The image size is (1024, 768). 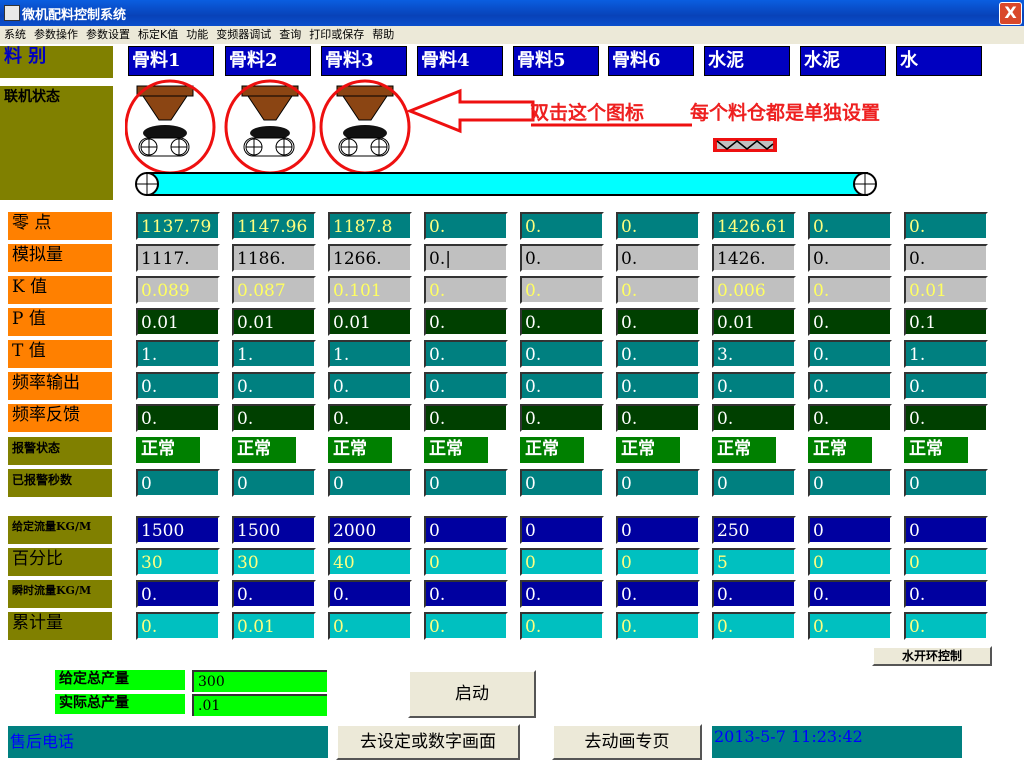 I want to click on close-button: X, so click(x=1010, y=13).